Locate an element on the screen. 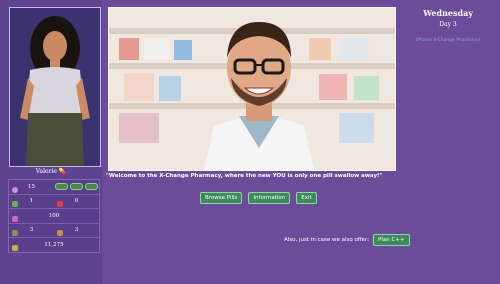 The height and width of the screenshot is (284, 500). character-name-label: Valerie is located at coordinates (46, 171).